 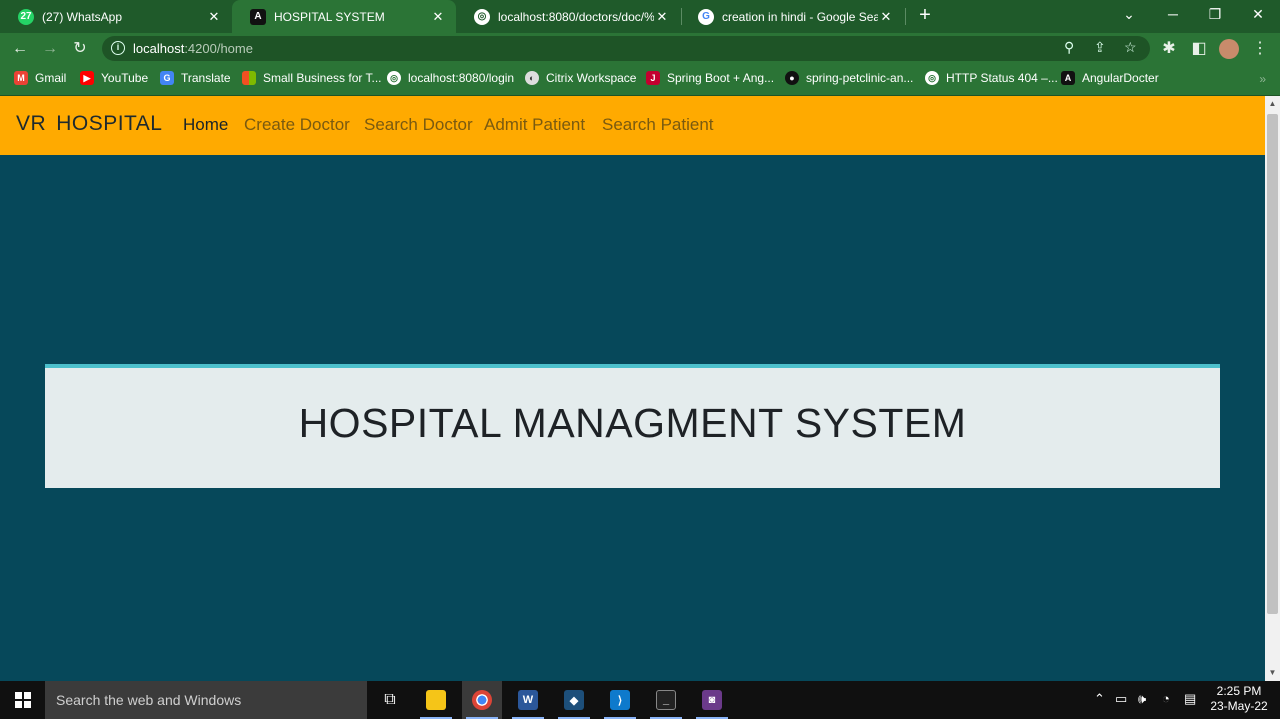 I want to click on bookmark-localhost-login: ◎ localhost:8080/login, so click(x=450, y=78).